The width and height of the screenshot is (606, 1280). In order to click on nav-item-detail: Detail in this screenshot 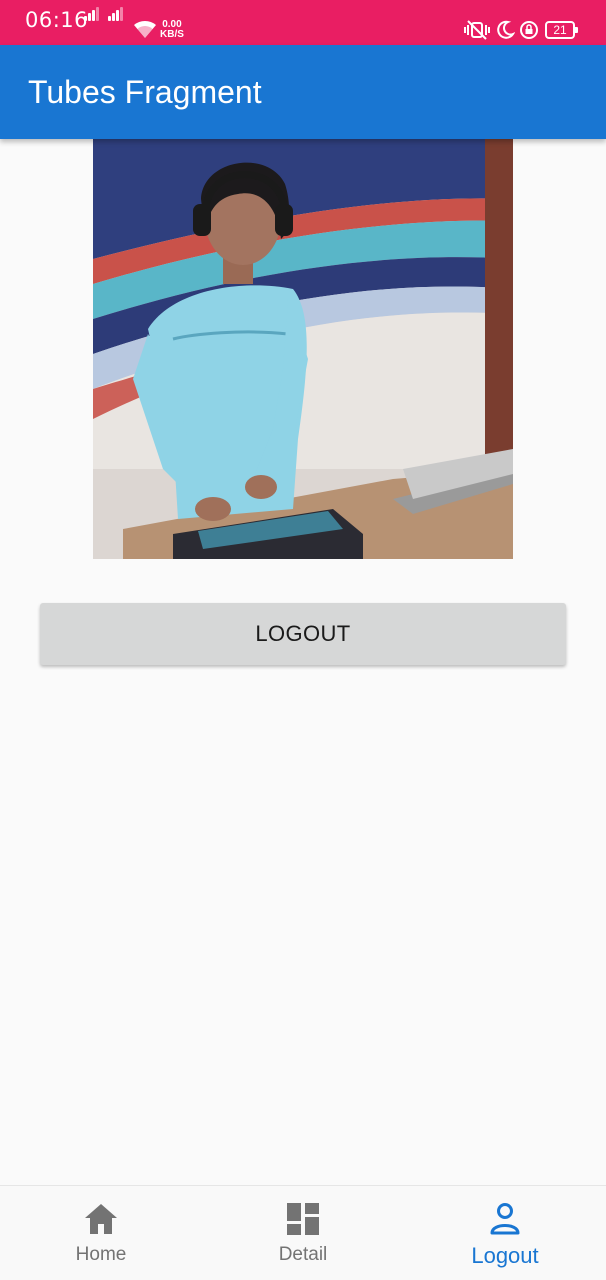, I will do `click(303, 1233)`.